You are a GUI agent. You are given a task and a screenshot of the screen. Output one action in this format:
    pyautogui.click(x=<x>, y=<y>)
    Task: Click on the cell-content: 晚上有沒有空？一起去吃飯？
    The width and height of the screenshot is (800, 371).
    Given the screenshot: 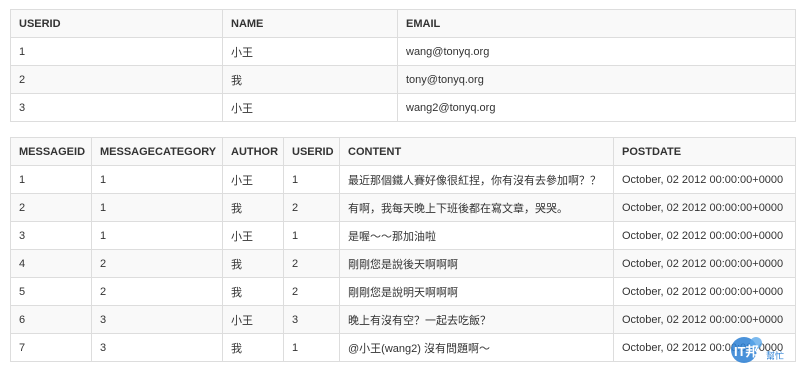 What is the action you would take?
    pyautogui.click(x=476, y=319)
    